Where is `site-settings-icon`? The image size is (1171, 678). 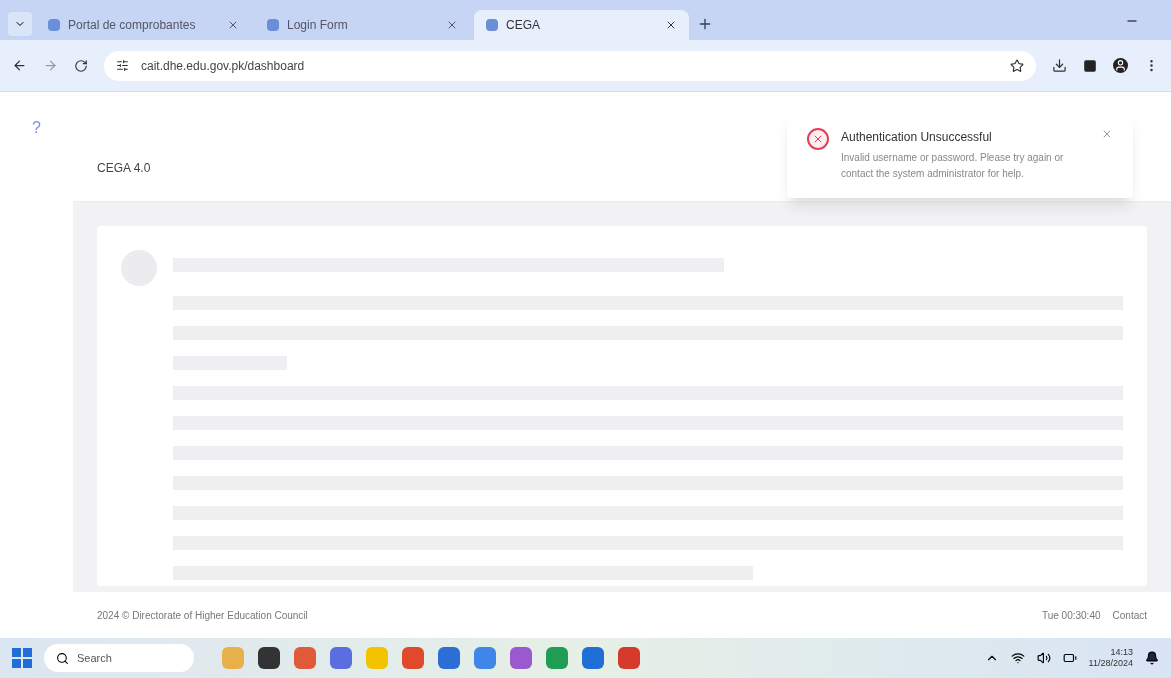
site-settings-icon is located at coordinates (122, 65).